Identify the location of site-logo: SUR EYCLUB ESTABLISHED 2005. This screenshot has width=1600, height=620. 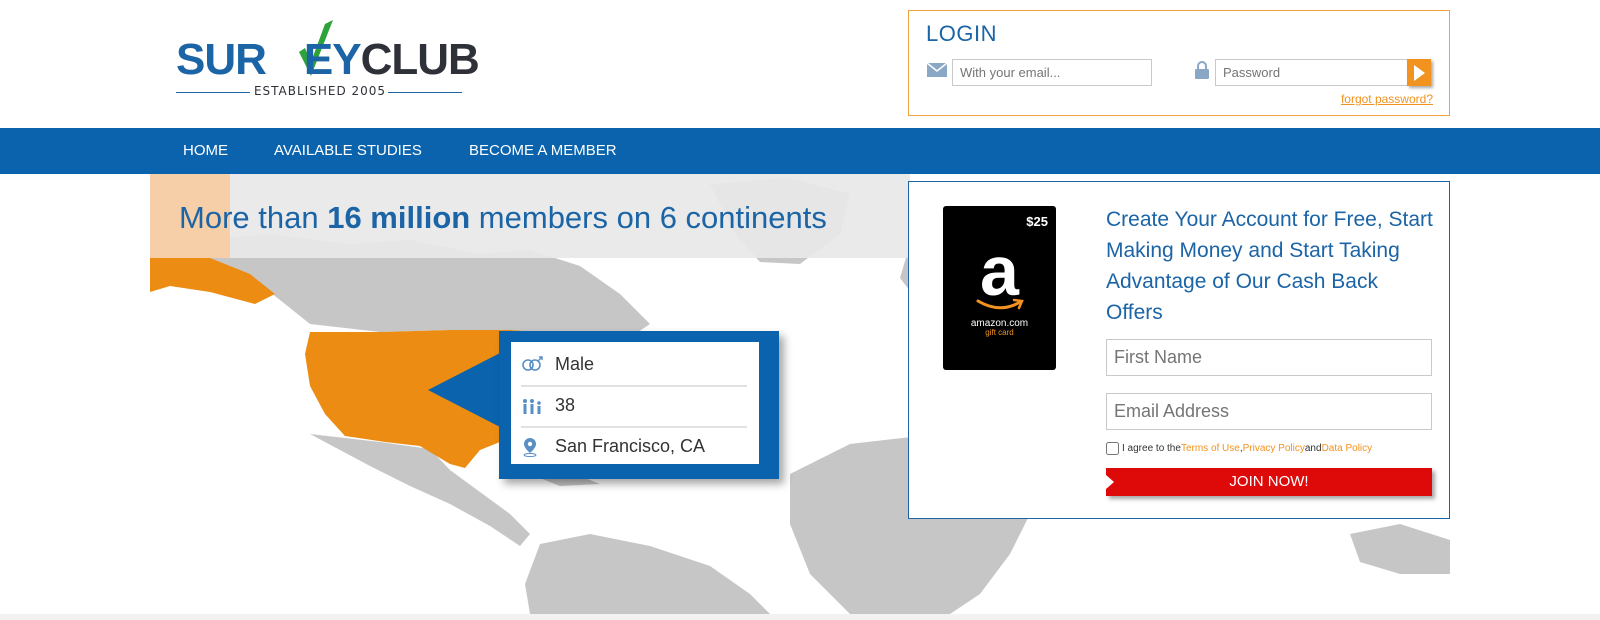
(328, 60).